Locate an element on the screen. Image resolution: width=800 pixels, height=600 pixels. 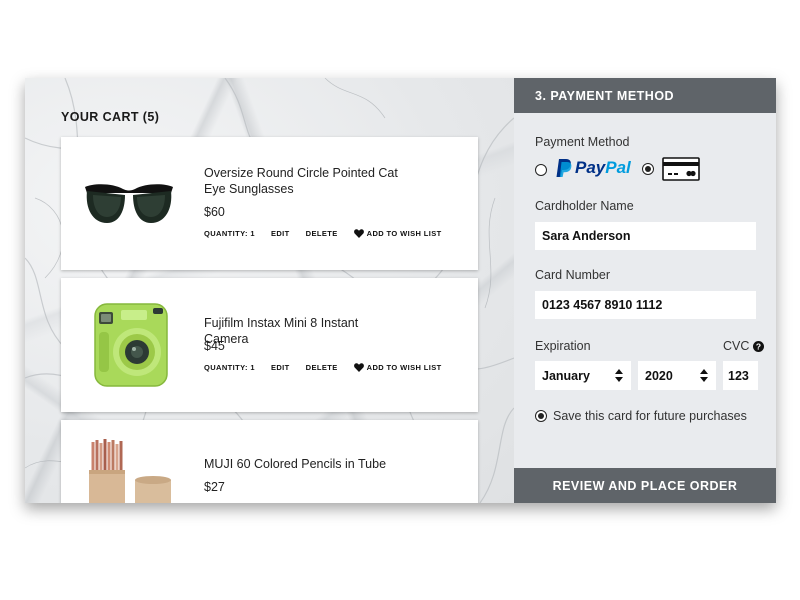
cardholder-name-input: Sara Anderson is located at coordinates (645, 236).